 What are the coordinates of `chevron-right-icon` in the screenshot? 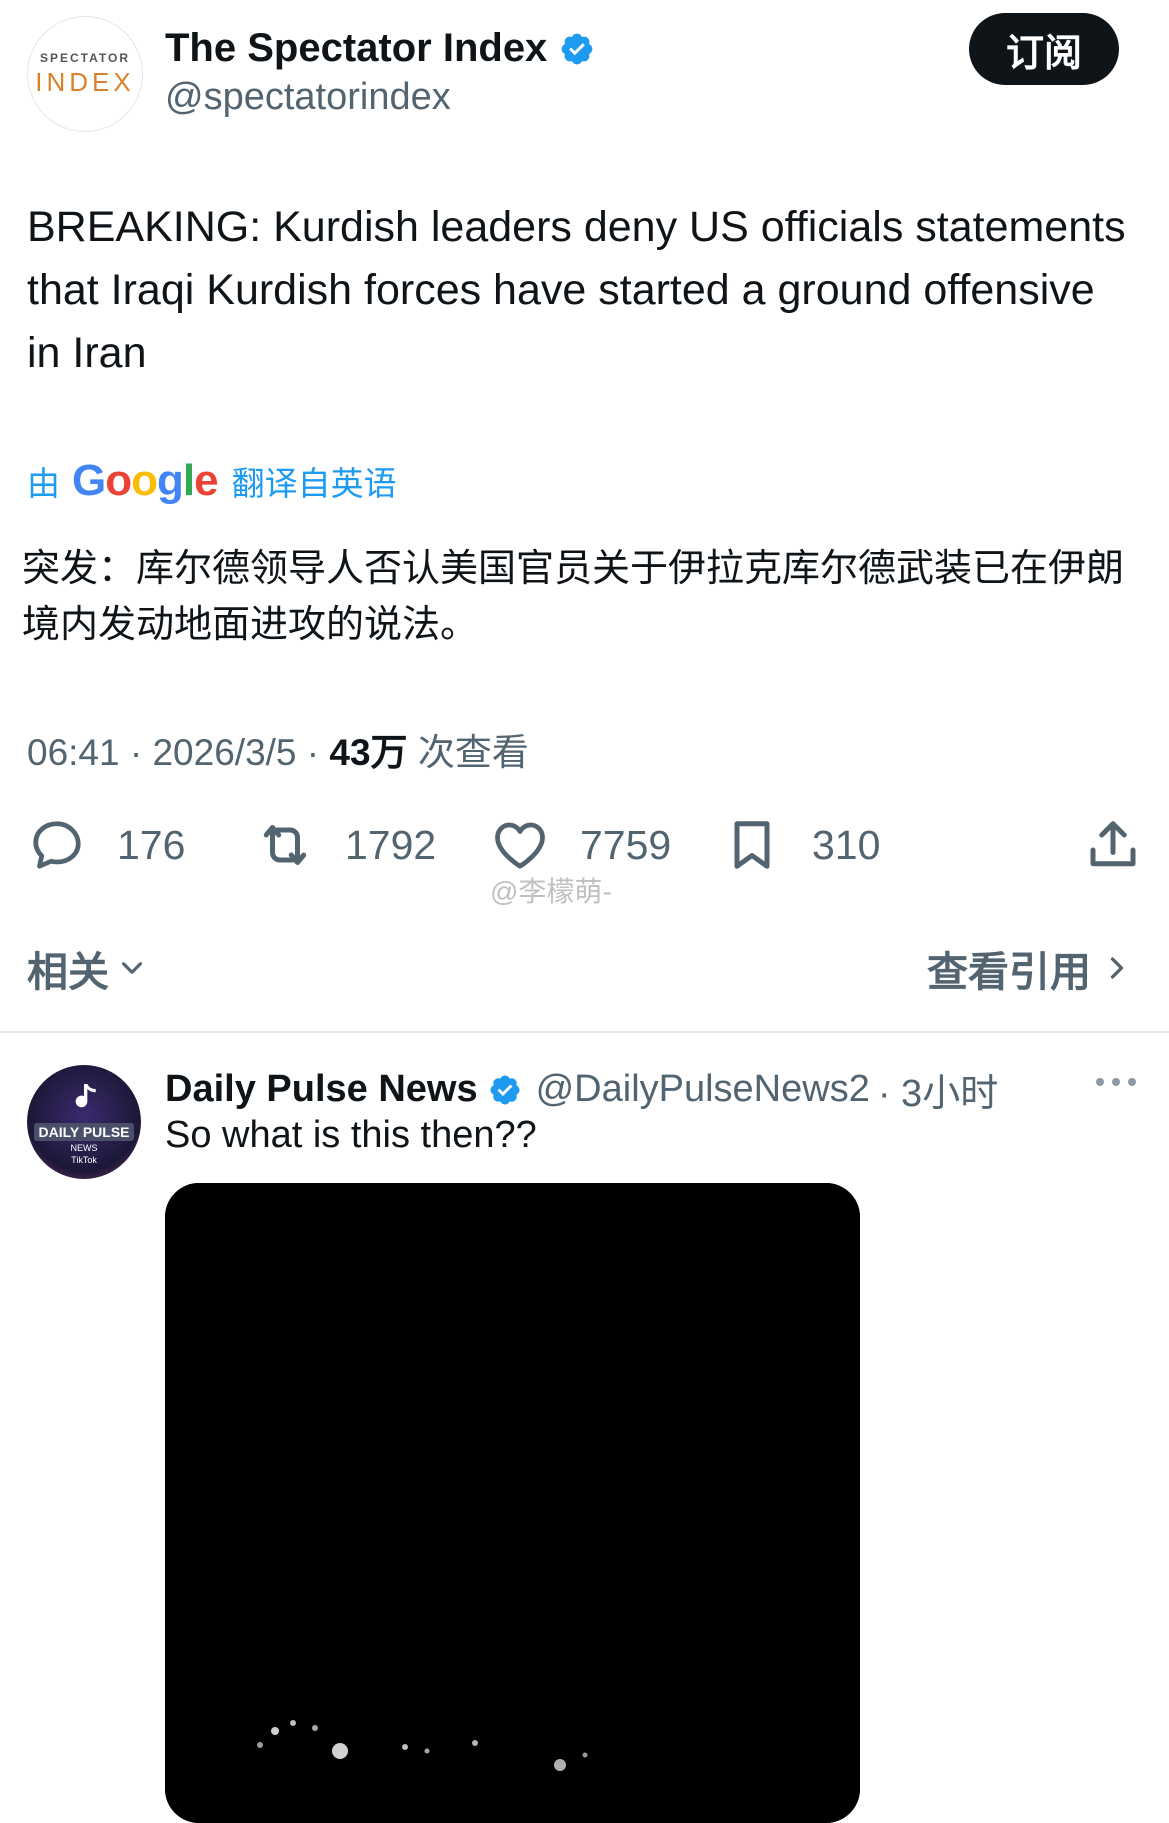 It's located at (1117, 968).